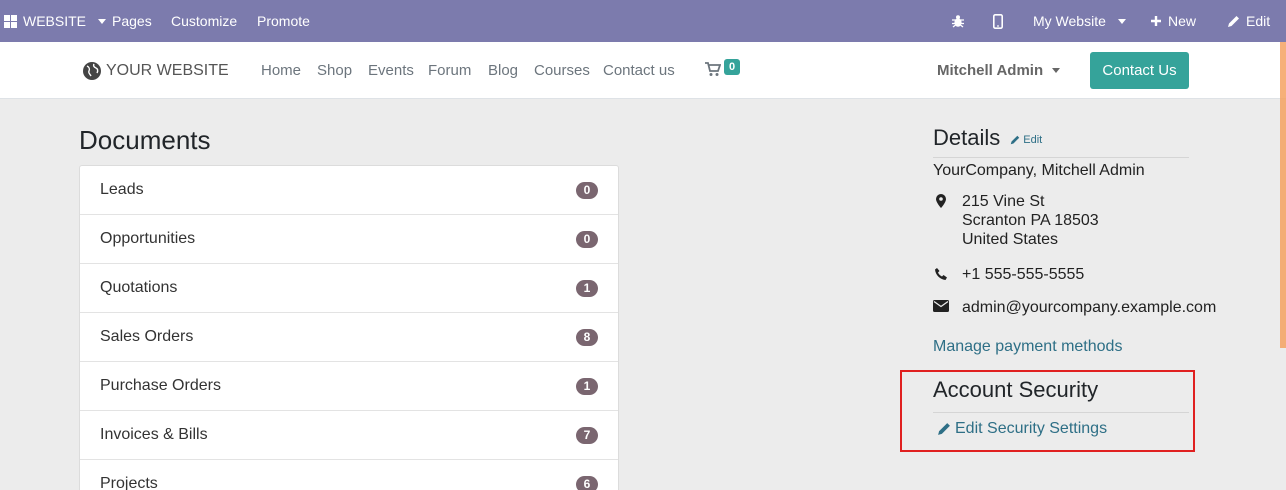 The height and width of the screenshot is (490, 1286). What do you see at coordinates (167, 70) in the screenshot?
I see `logo-text: YOUR WEBSITE` at bounding box center [167, 70].